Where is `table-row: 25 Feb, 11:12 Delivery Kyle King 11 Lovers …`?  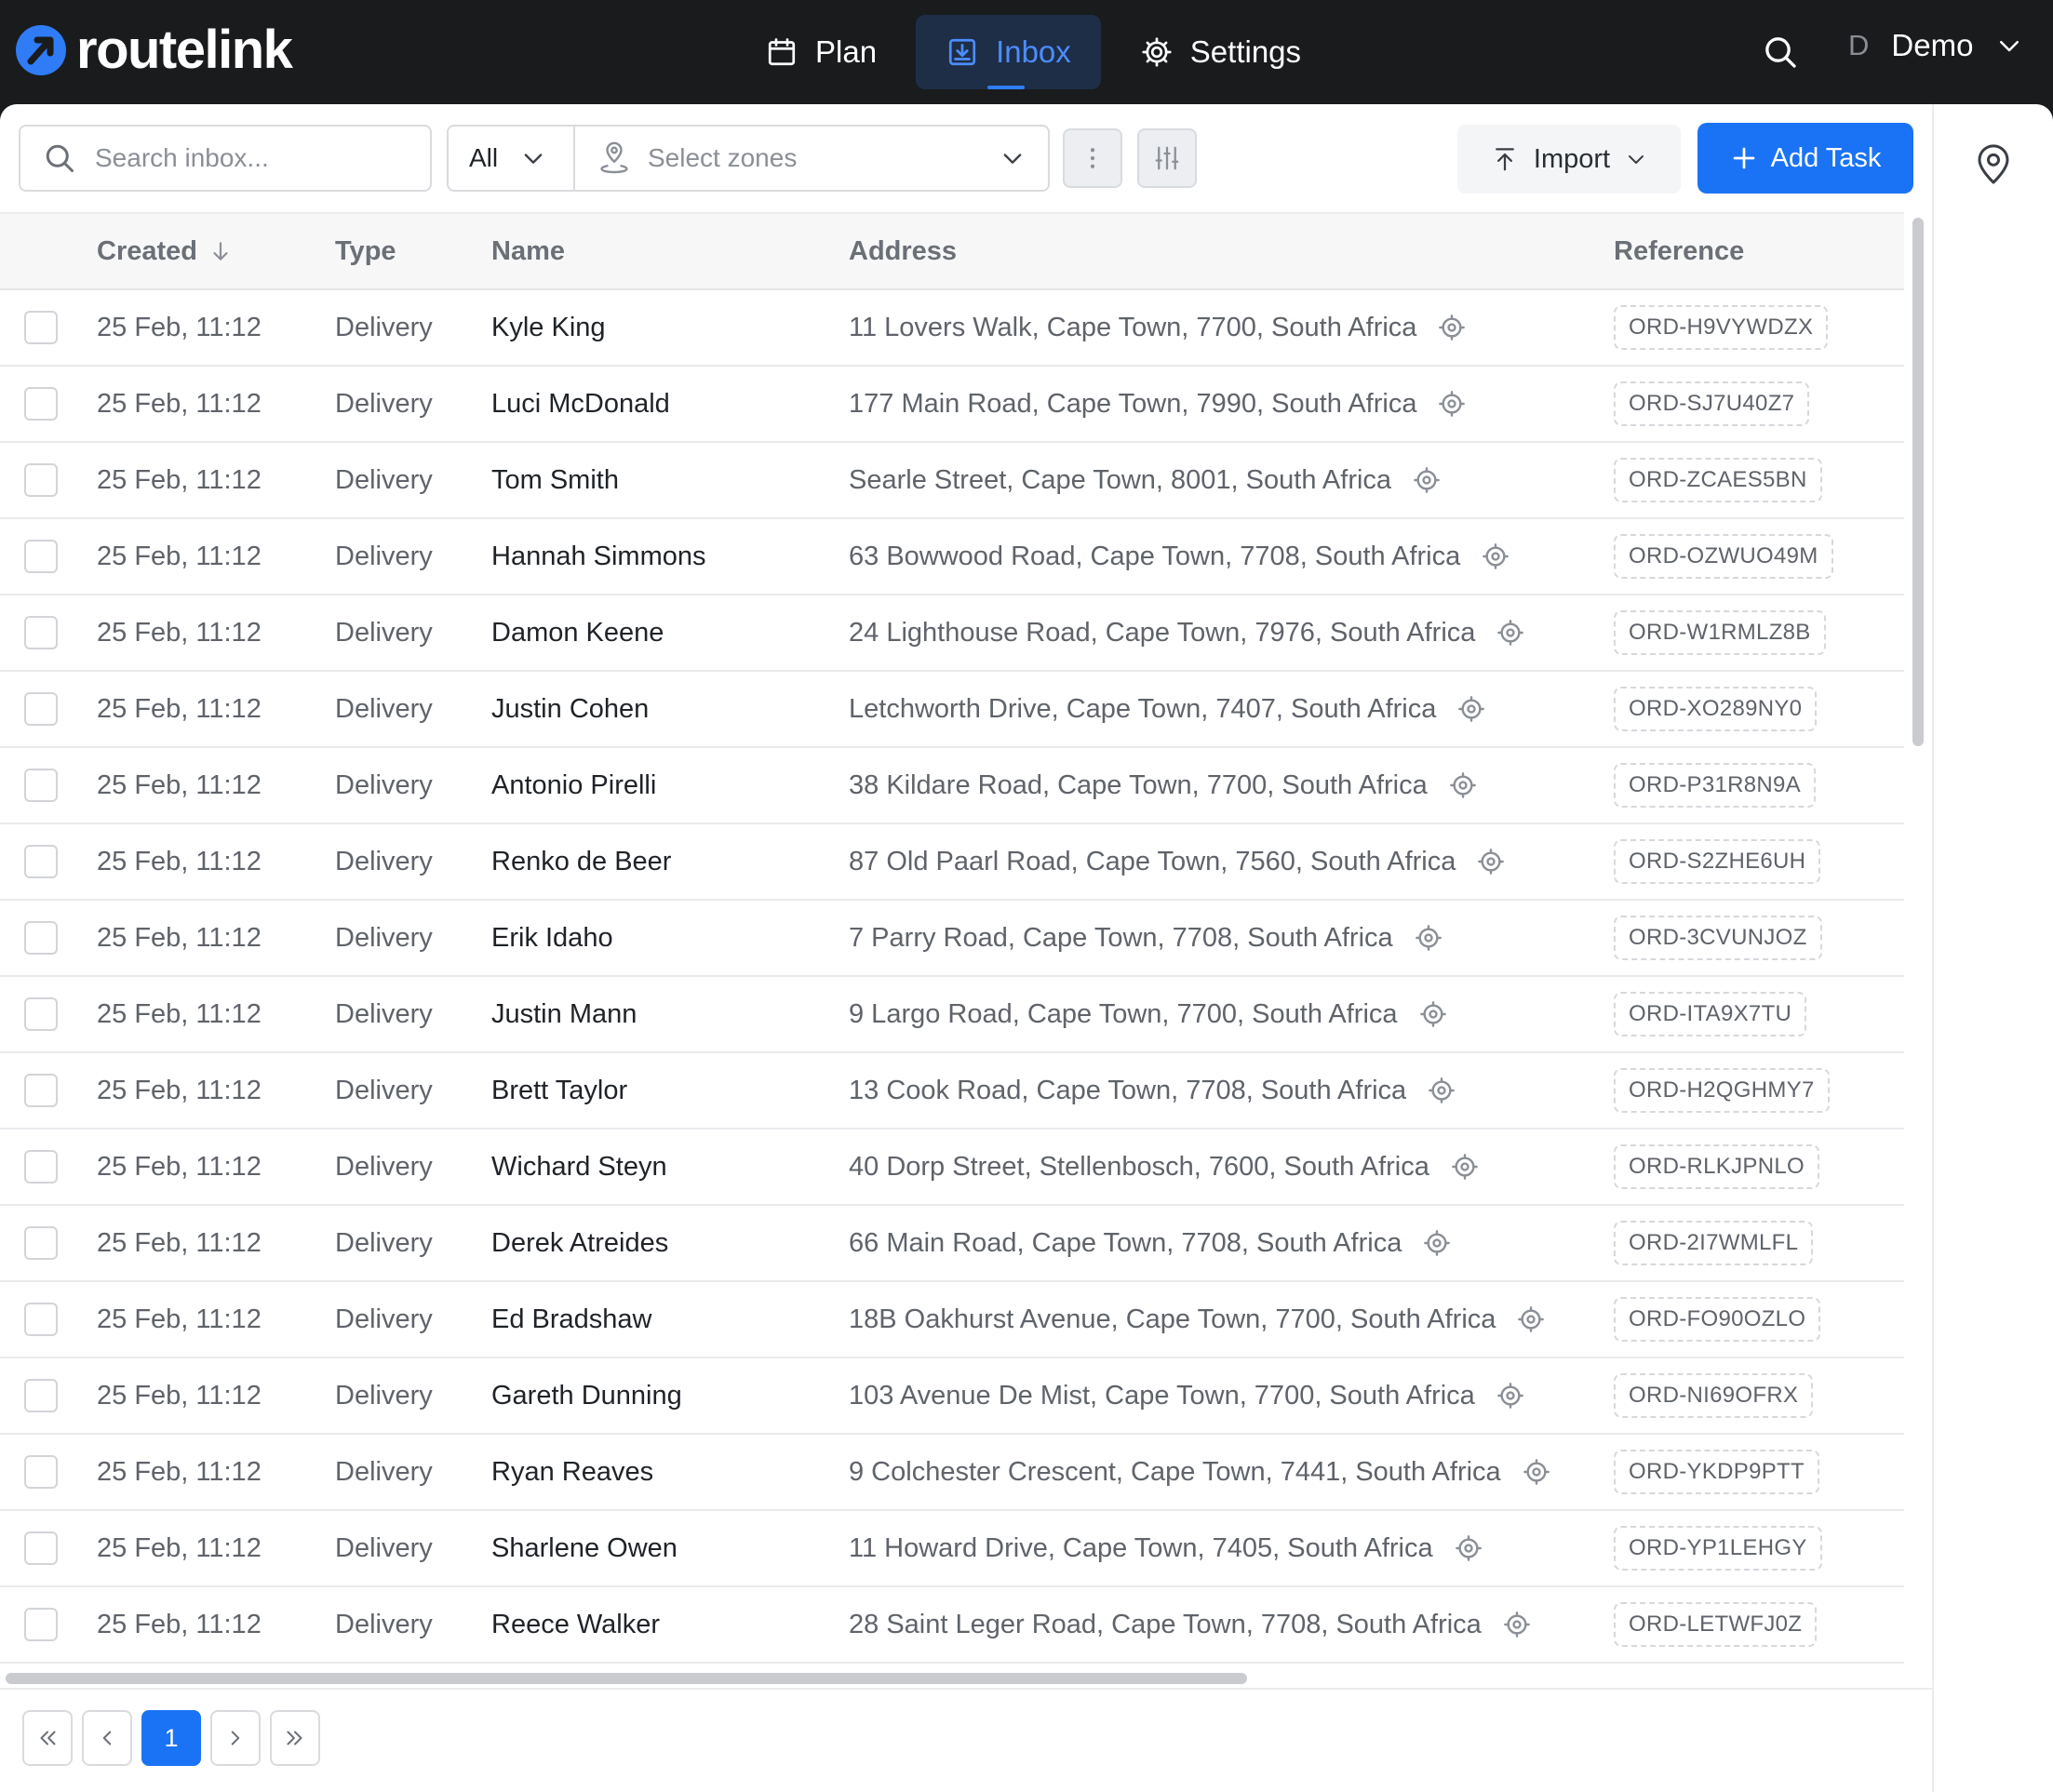 table-row: 25 Feb, 11:12 Delivery Kyle King 11 Lovers … is located at coordinates (952, 329).